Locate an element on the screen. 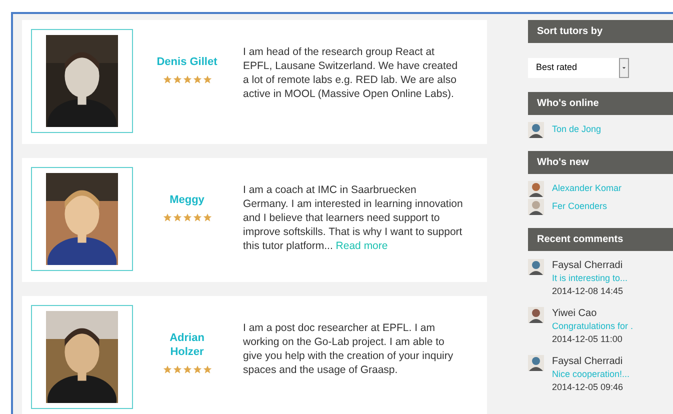 Image resolution: width=673 pixels, height=414 pixels. comment-date: 2014-12-08 14:45 is located at coordinates (588, 291).